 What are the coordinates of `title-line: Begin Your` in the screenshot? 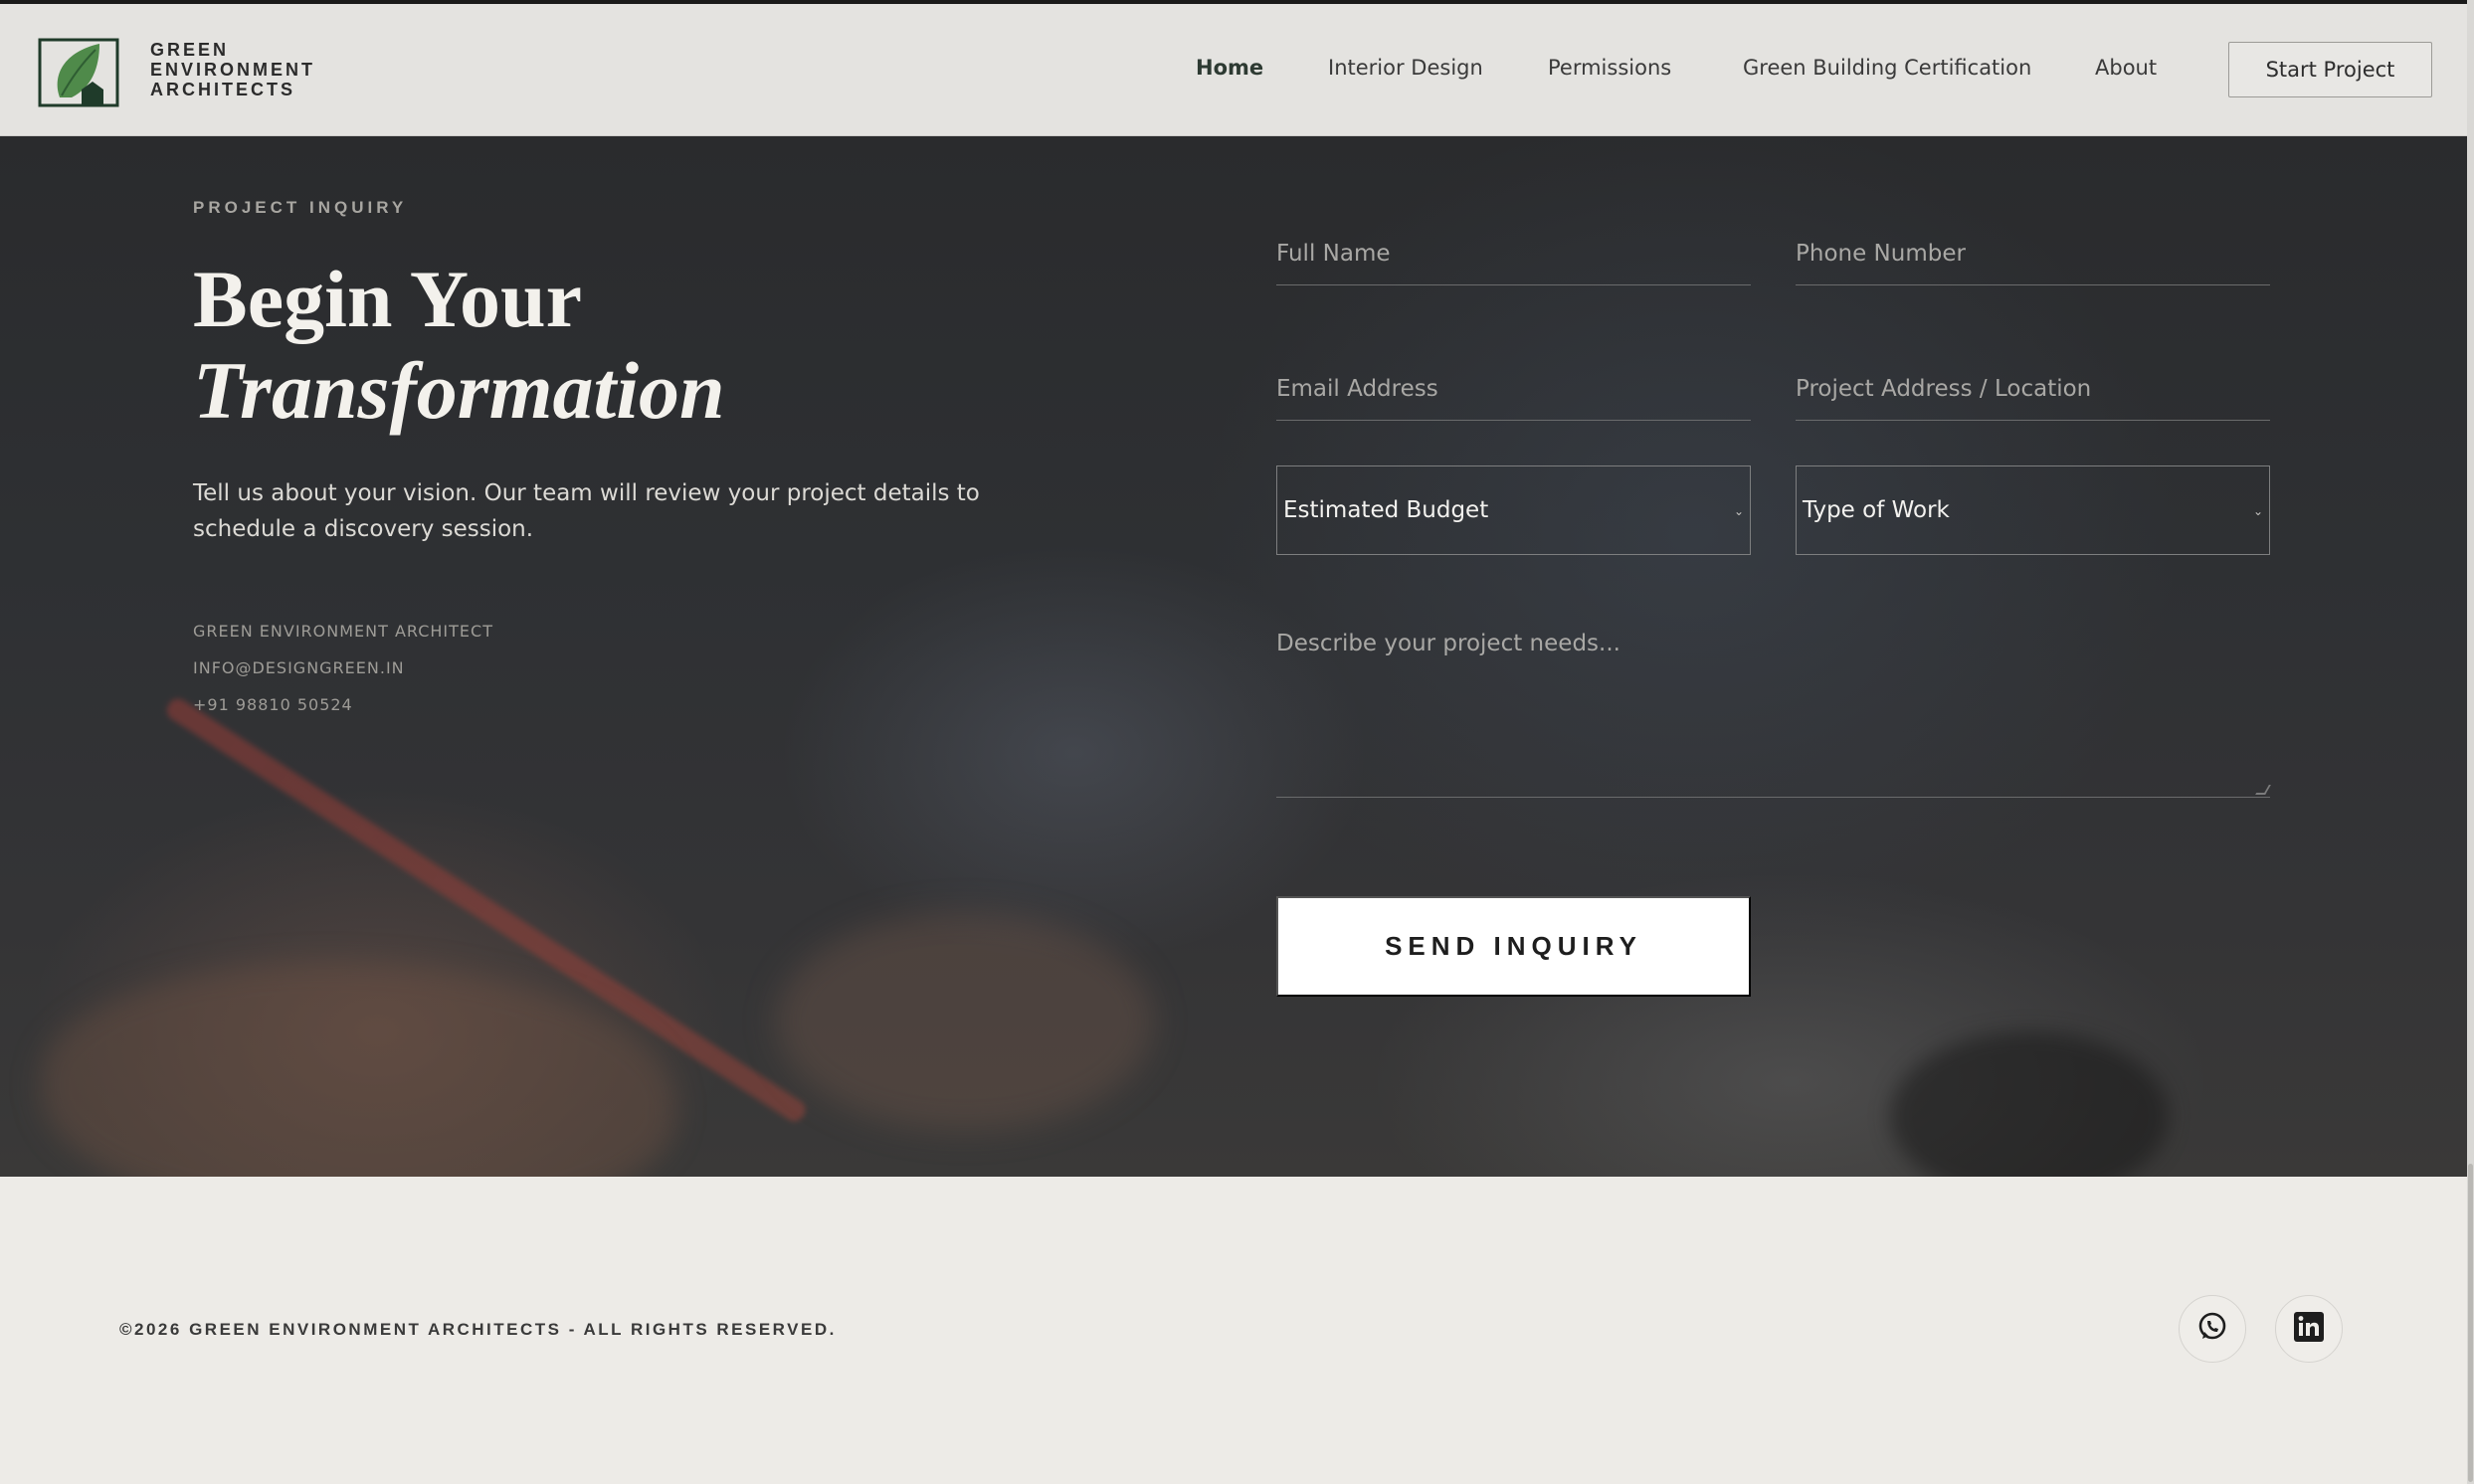 It's located at (388, 299).